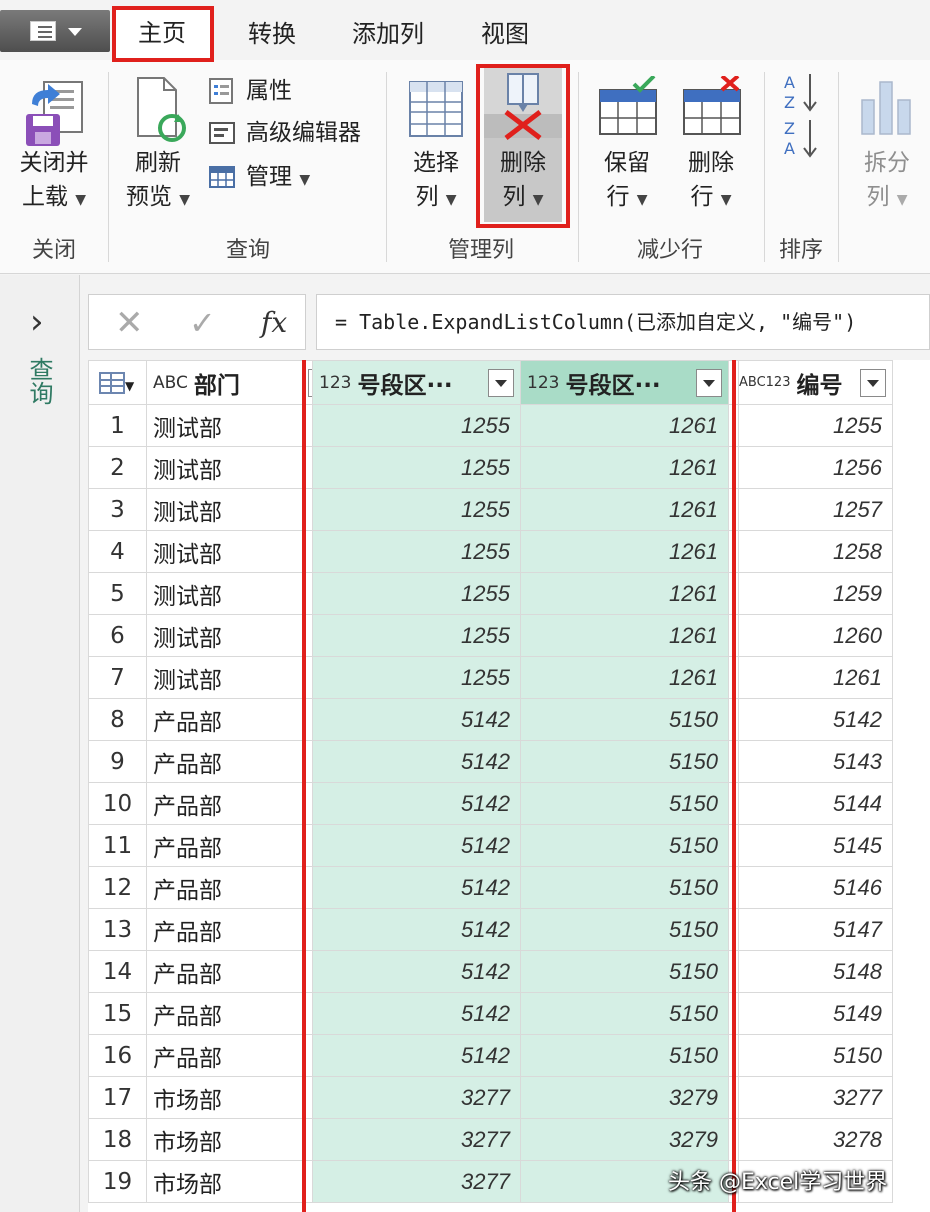 This screenshot has height=1212, width=930. What do you see at coordinates (802, 138) in the screenshot?
I see `sort-descending-icon: Z A` at bounding box center [802, 138].